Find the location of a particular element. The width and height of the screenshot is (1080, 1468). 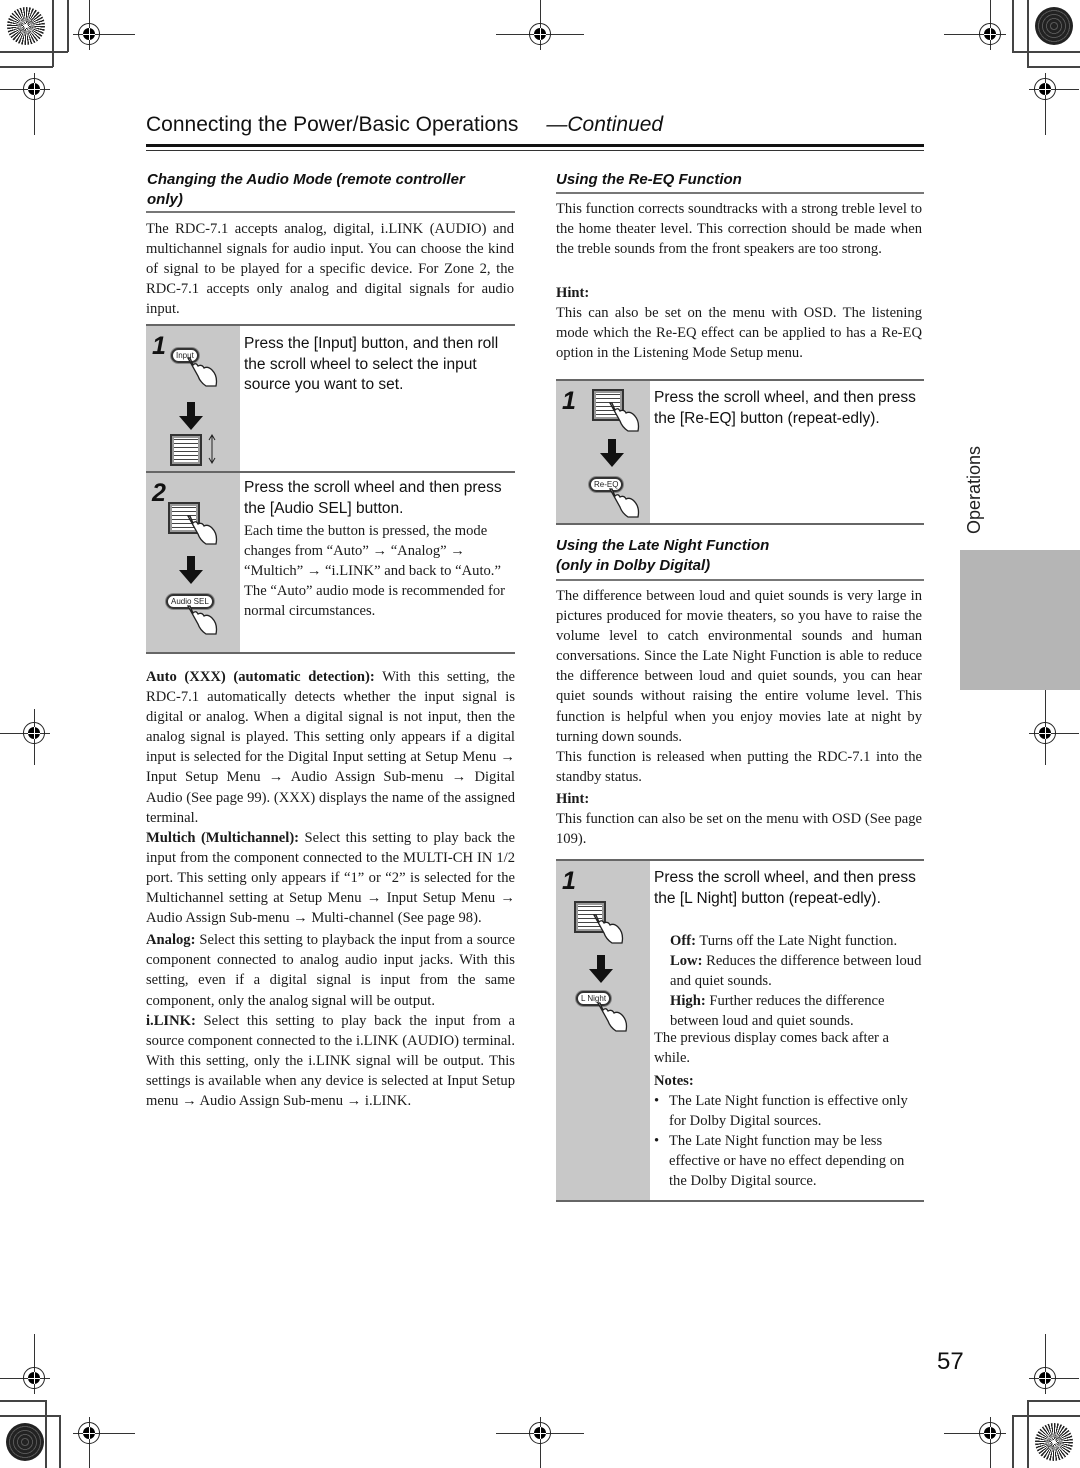

page-number: 57 is located at coordinates (950, 1361).